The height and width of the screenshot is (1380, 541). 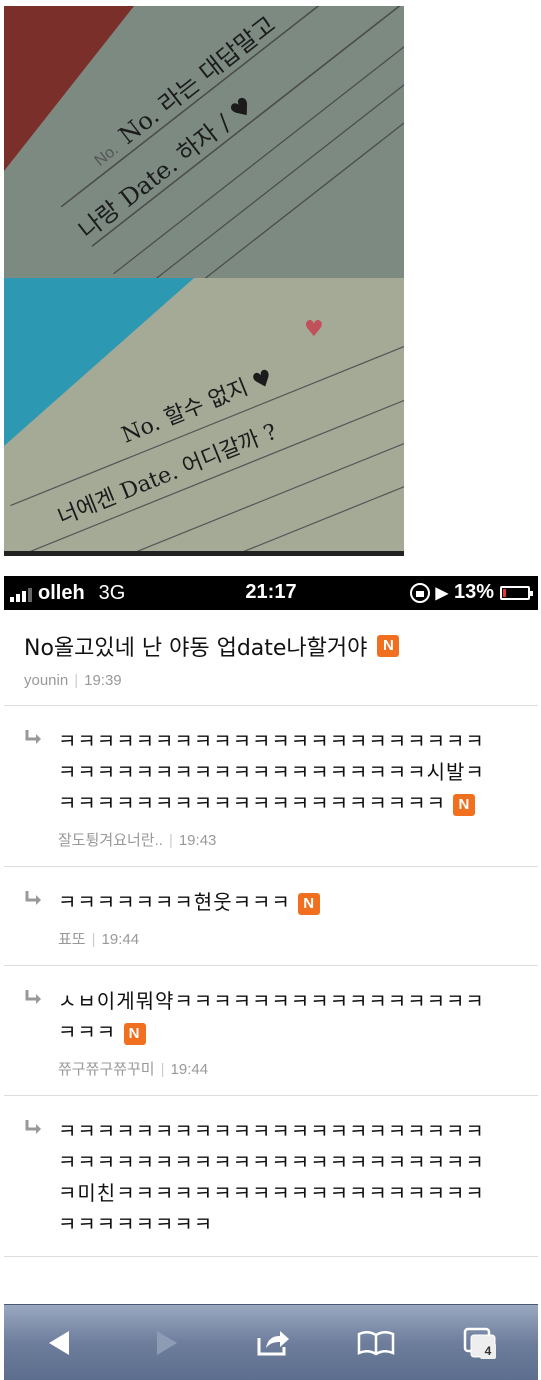 What do you see at coordinates (271, 916) in the screenshot?
I see `reply-item: ㅋㅋㅋㅋㅋㅋㅋ현웃ㅋㅋㅋ N 표또 | 19:44` at bounding box center [271, 916].